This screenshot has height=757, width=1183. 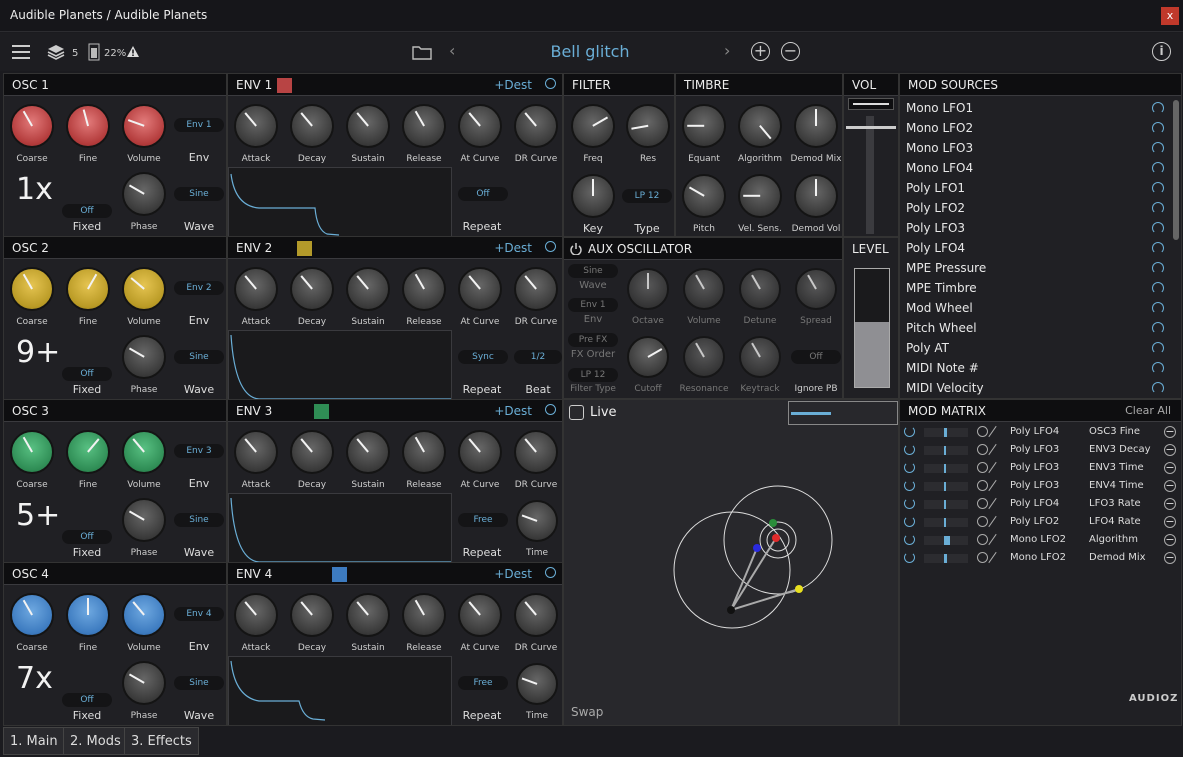 What do you see at coordinates (199, 683) in the screenshot?
I see `osc-wave-value: Sine` at bounding box center [199, 683].